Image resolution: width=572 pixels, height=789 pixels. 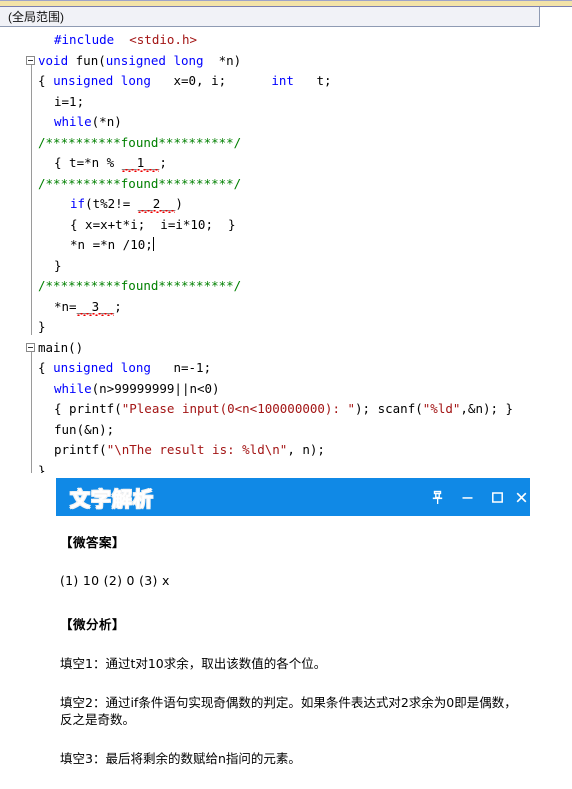 I want to click on code-line: { unsigned long x=0, i; int t;, so click(x=286, y=81).